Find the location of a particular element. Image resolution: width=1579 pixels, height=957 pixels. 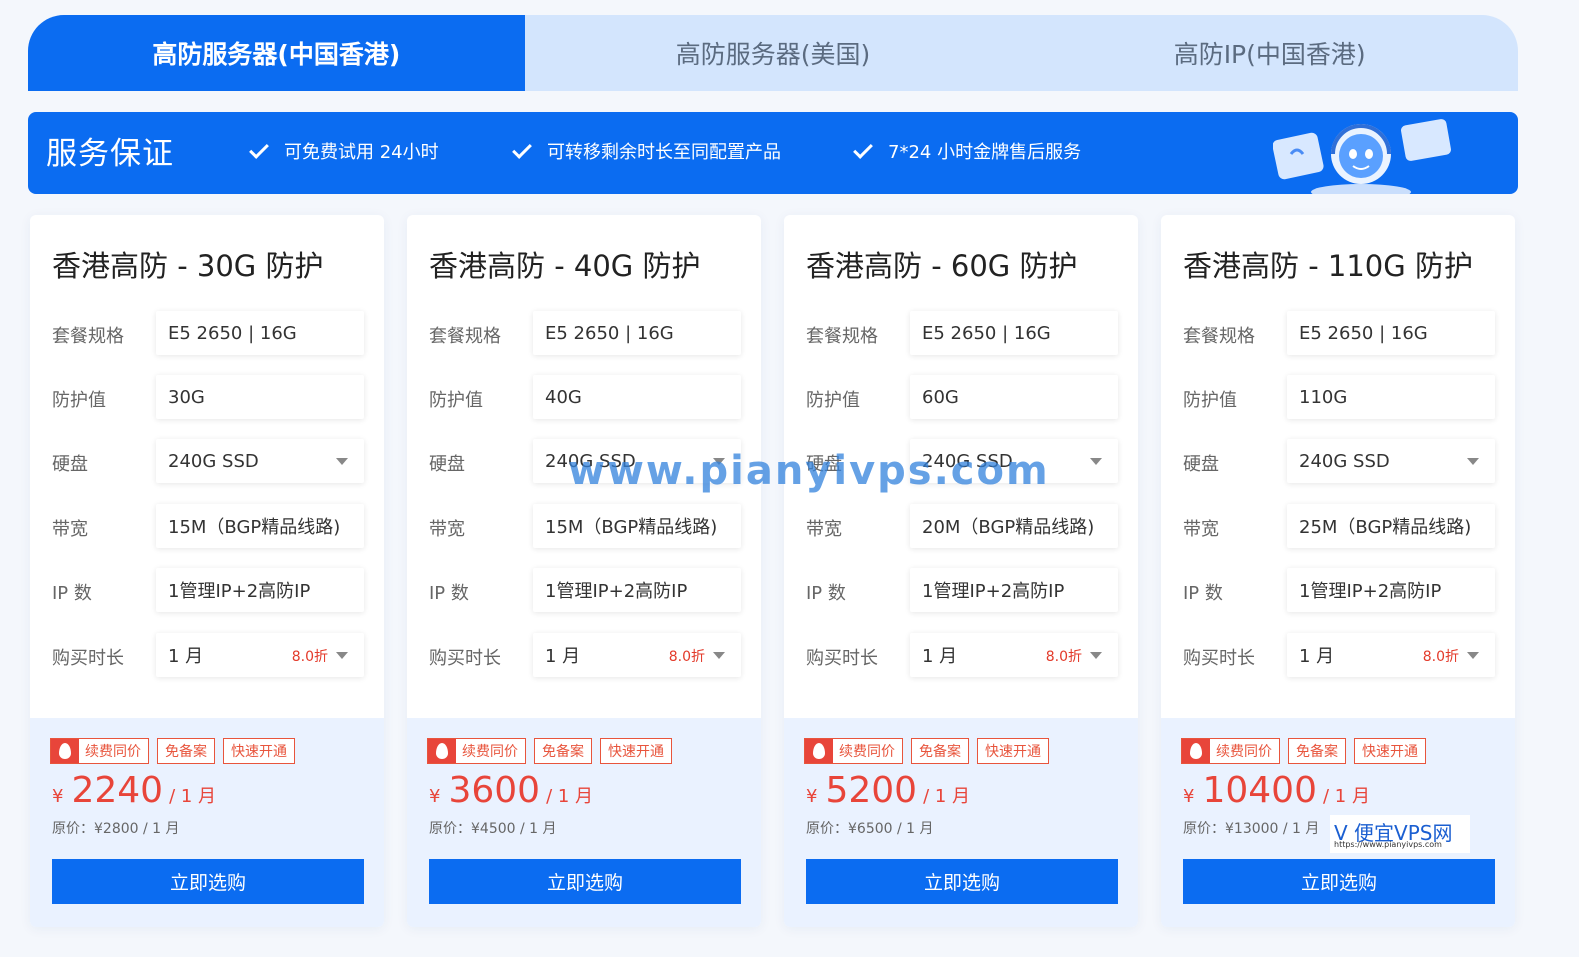

tab-us-server: 高防服务器(美国) is located at coordinates (773, 53).